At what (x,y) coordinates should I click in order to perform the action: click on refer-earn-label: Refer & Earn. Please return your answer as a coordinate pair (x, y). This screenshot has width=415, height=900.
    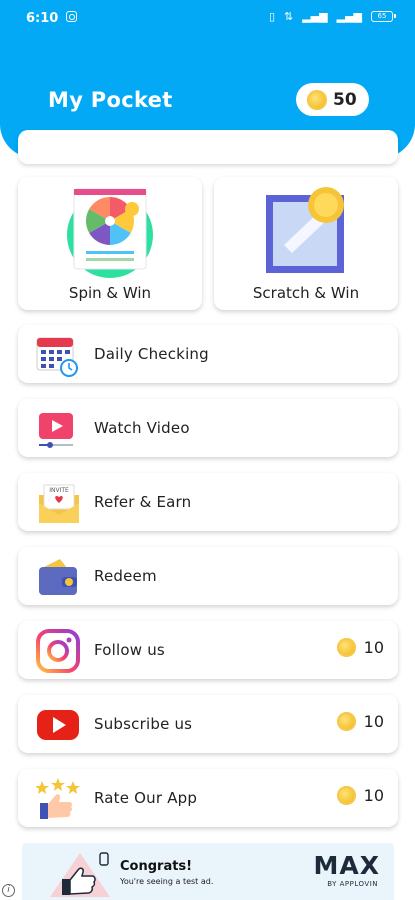
    Looking at the image, I should click on (143, 502).